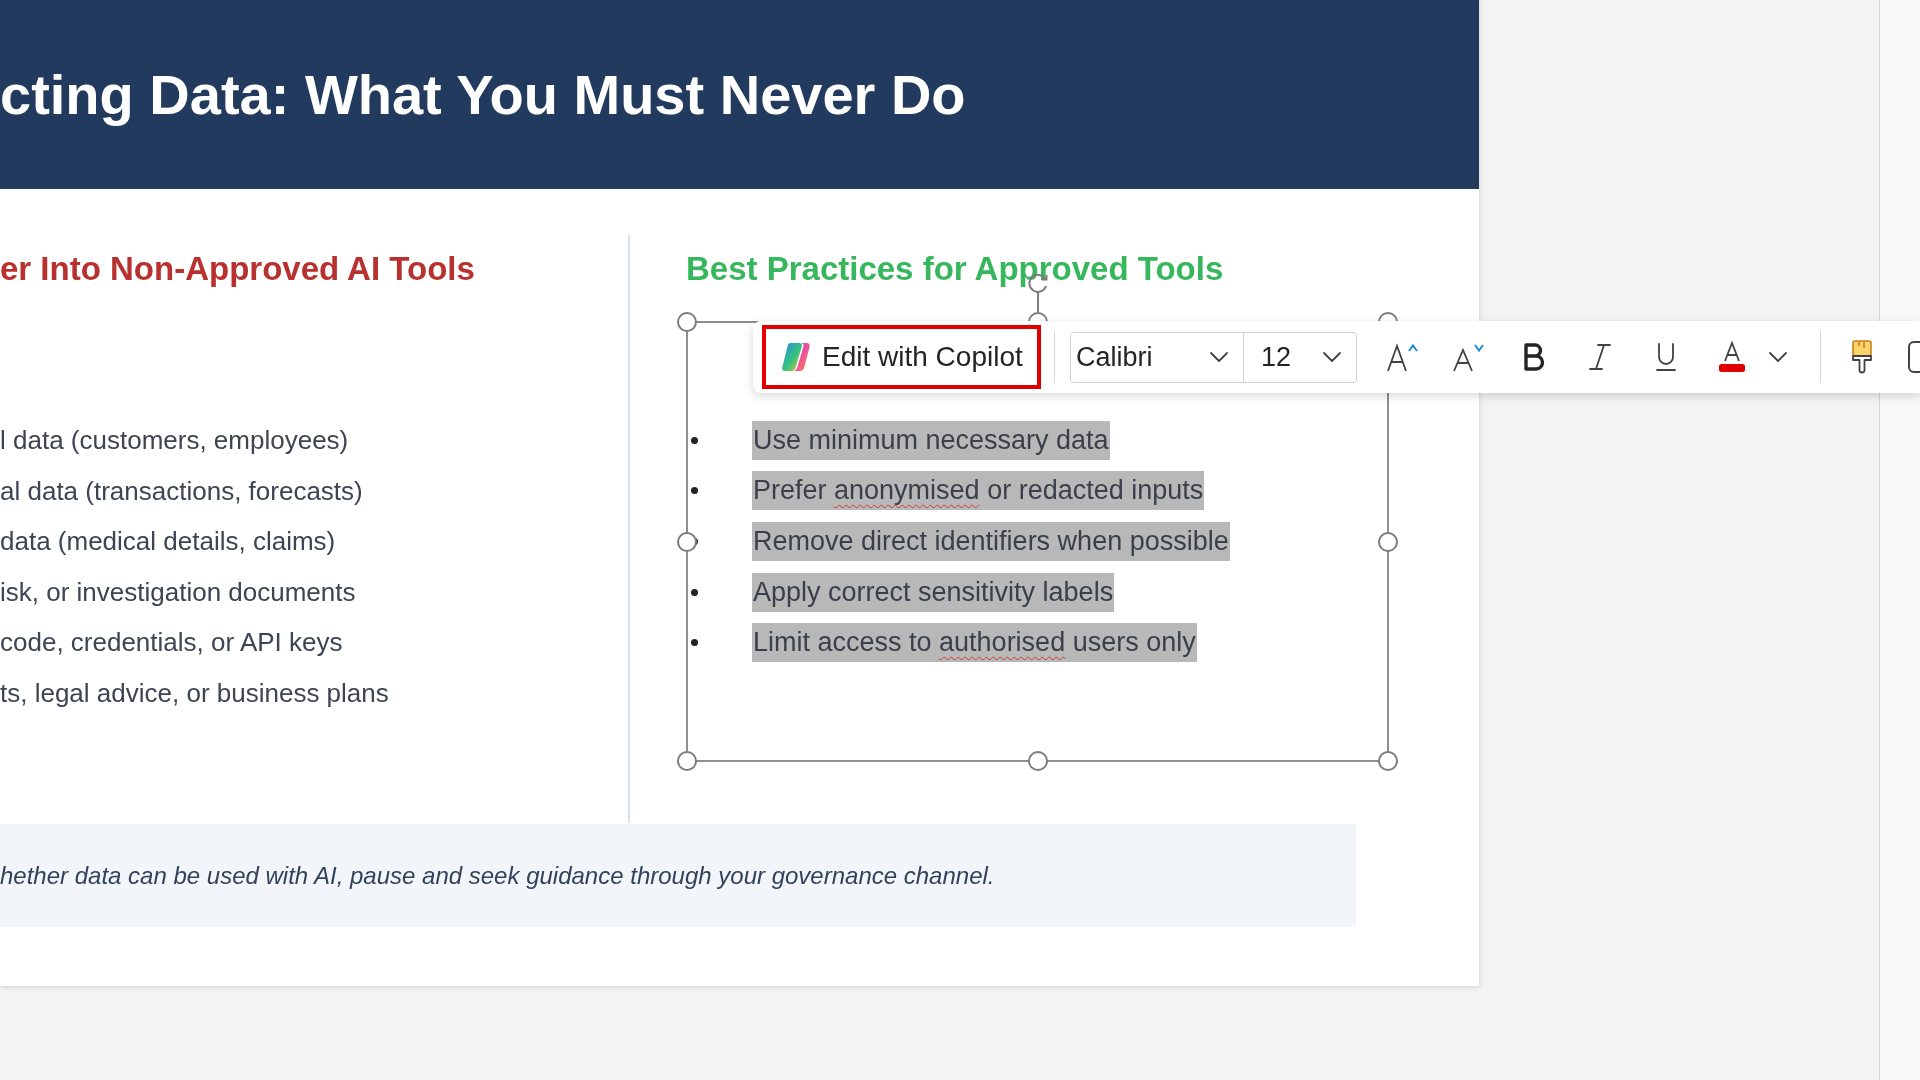  What do you see at coordinates (1732, 357) in the screenshot?
I see `font-color-icon` at bounding box center [1732, 357].